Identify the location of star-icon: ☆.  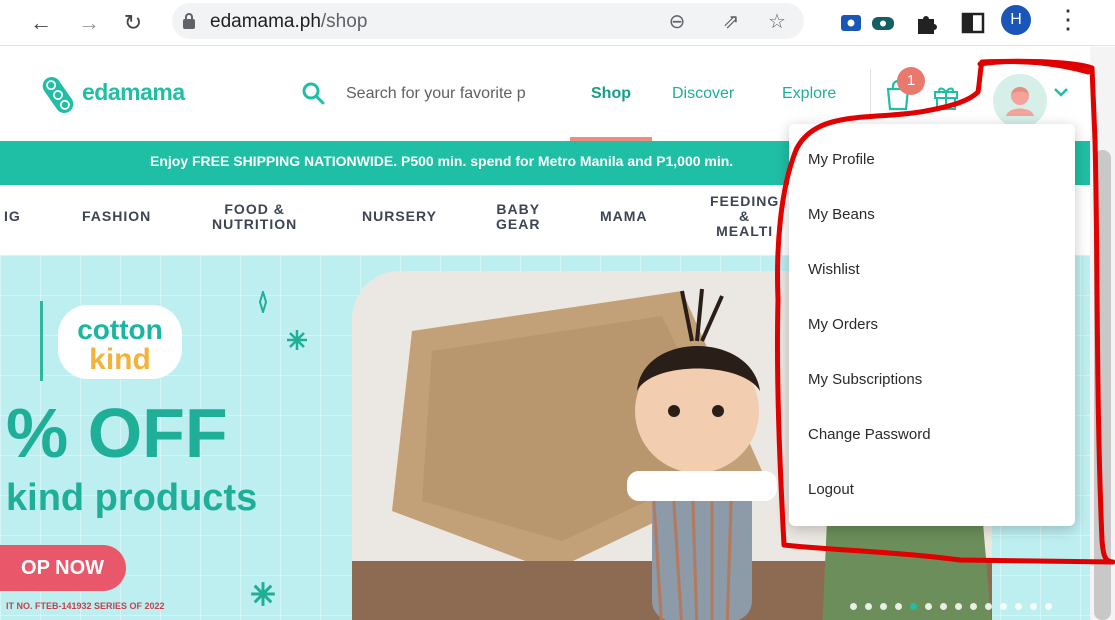
(777, 22).